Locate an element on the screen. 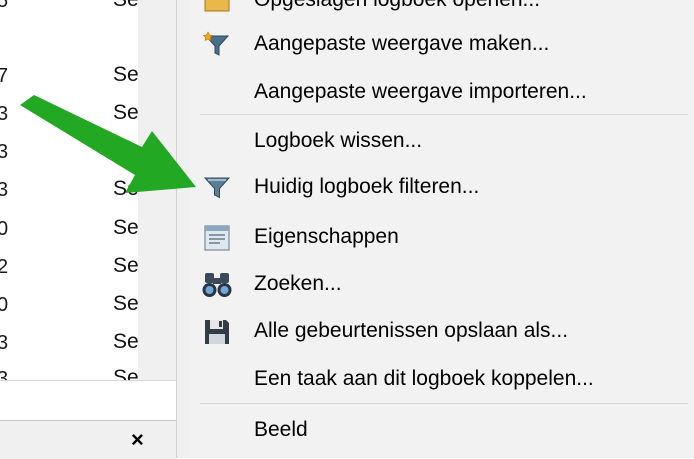  row-edge-text: 7 is located at coordinates (4, 76).